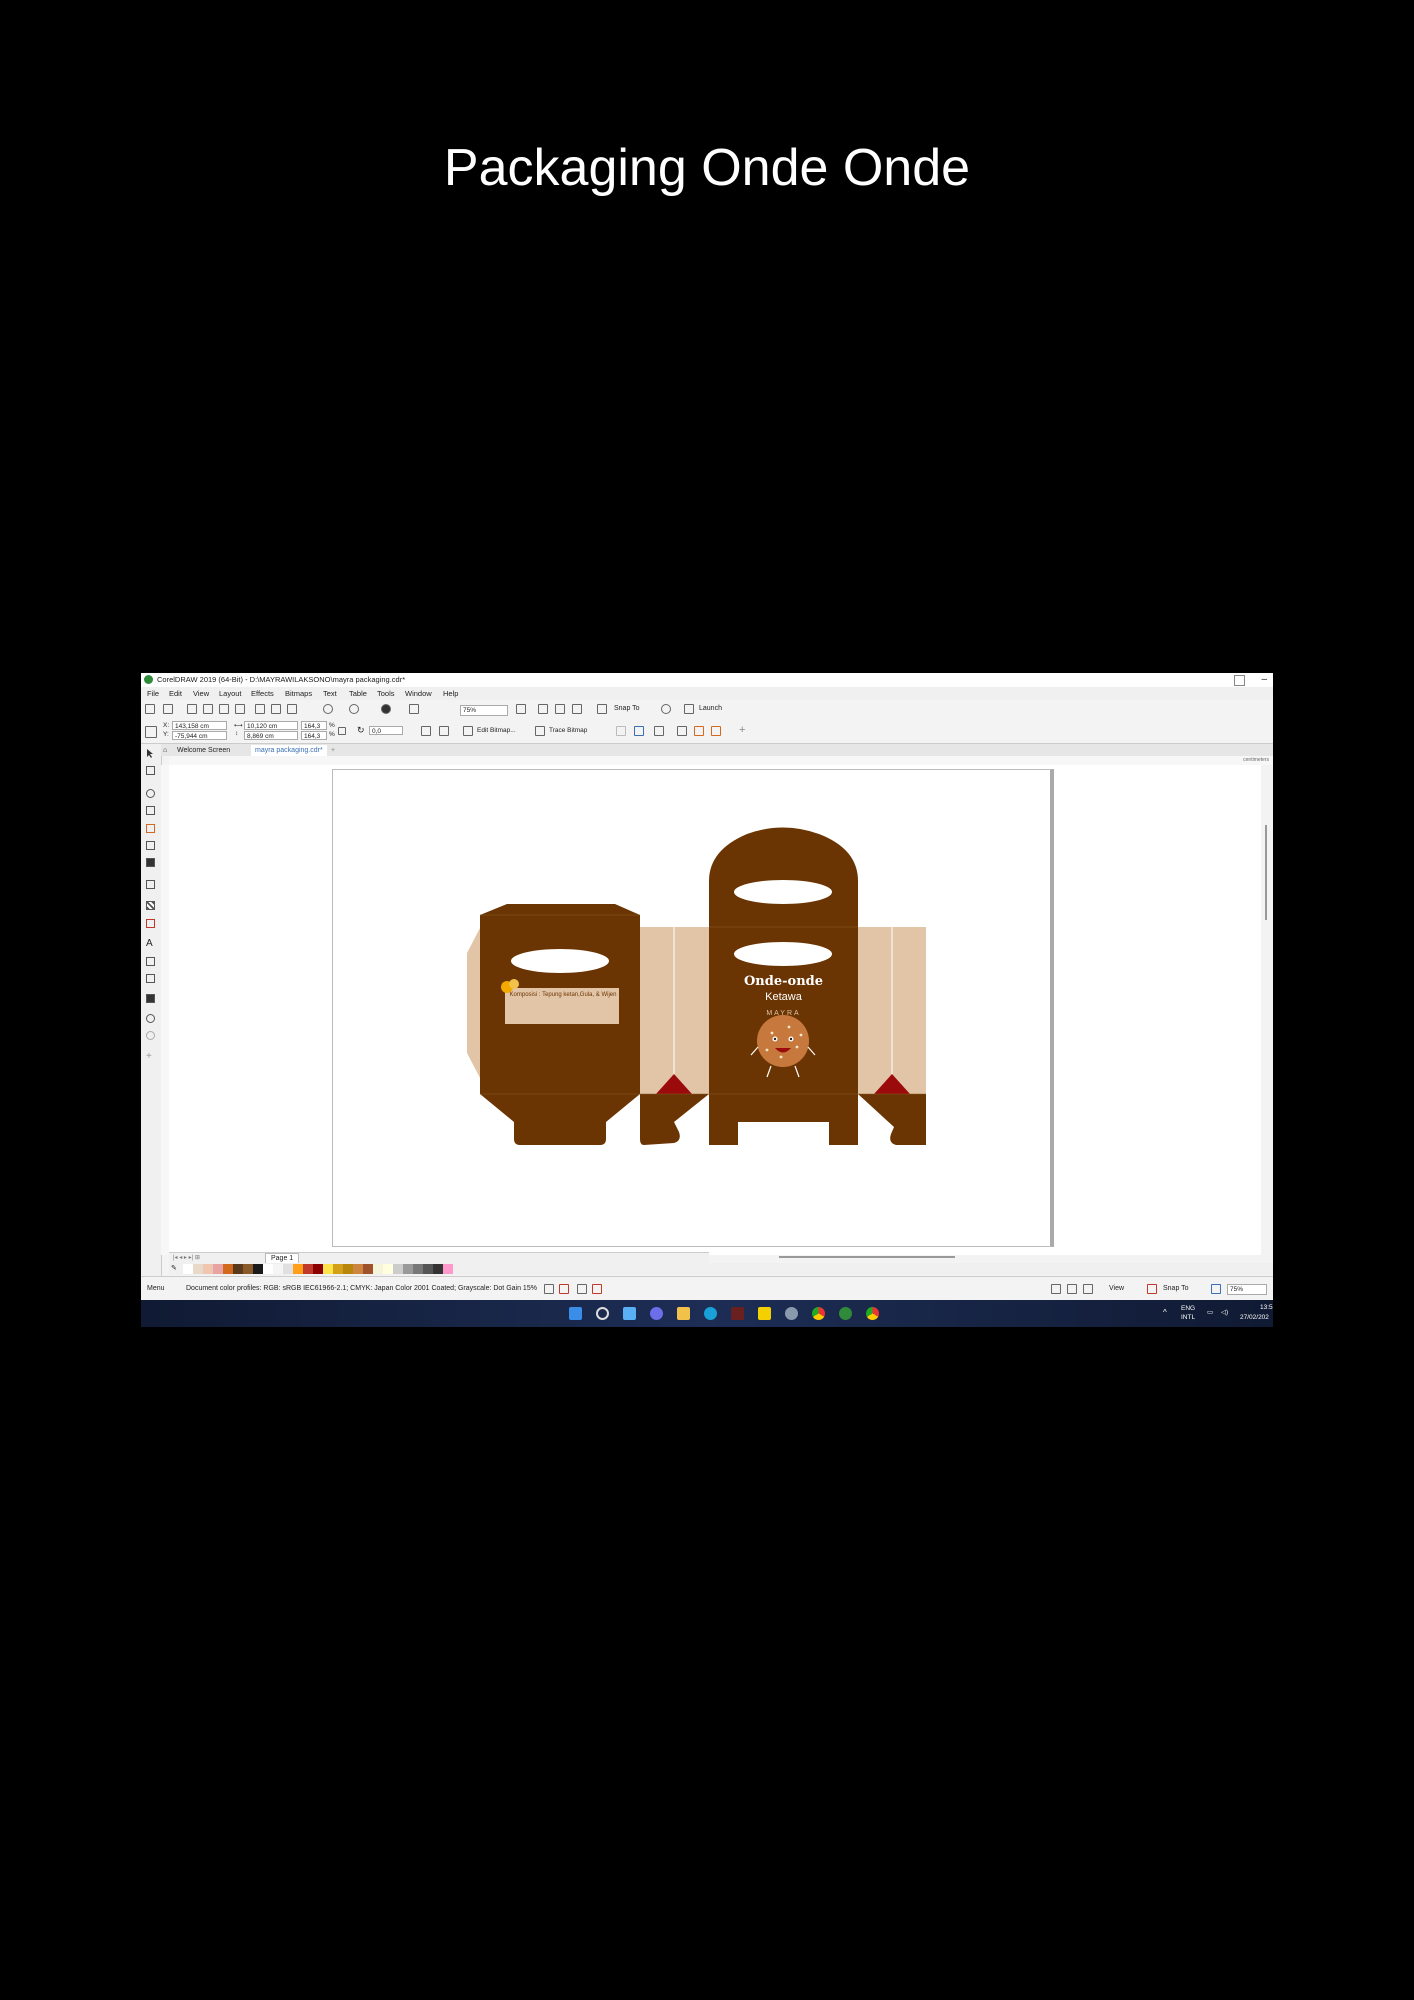 The height and width of the screenshot is (2000, 1414). I want to click on menu-window: Window, so click(418, 693).